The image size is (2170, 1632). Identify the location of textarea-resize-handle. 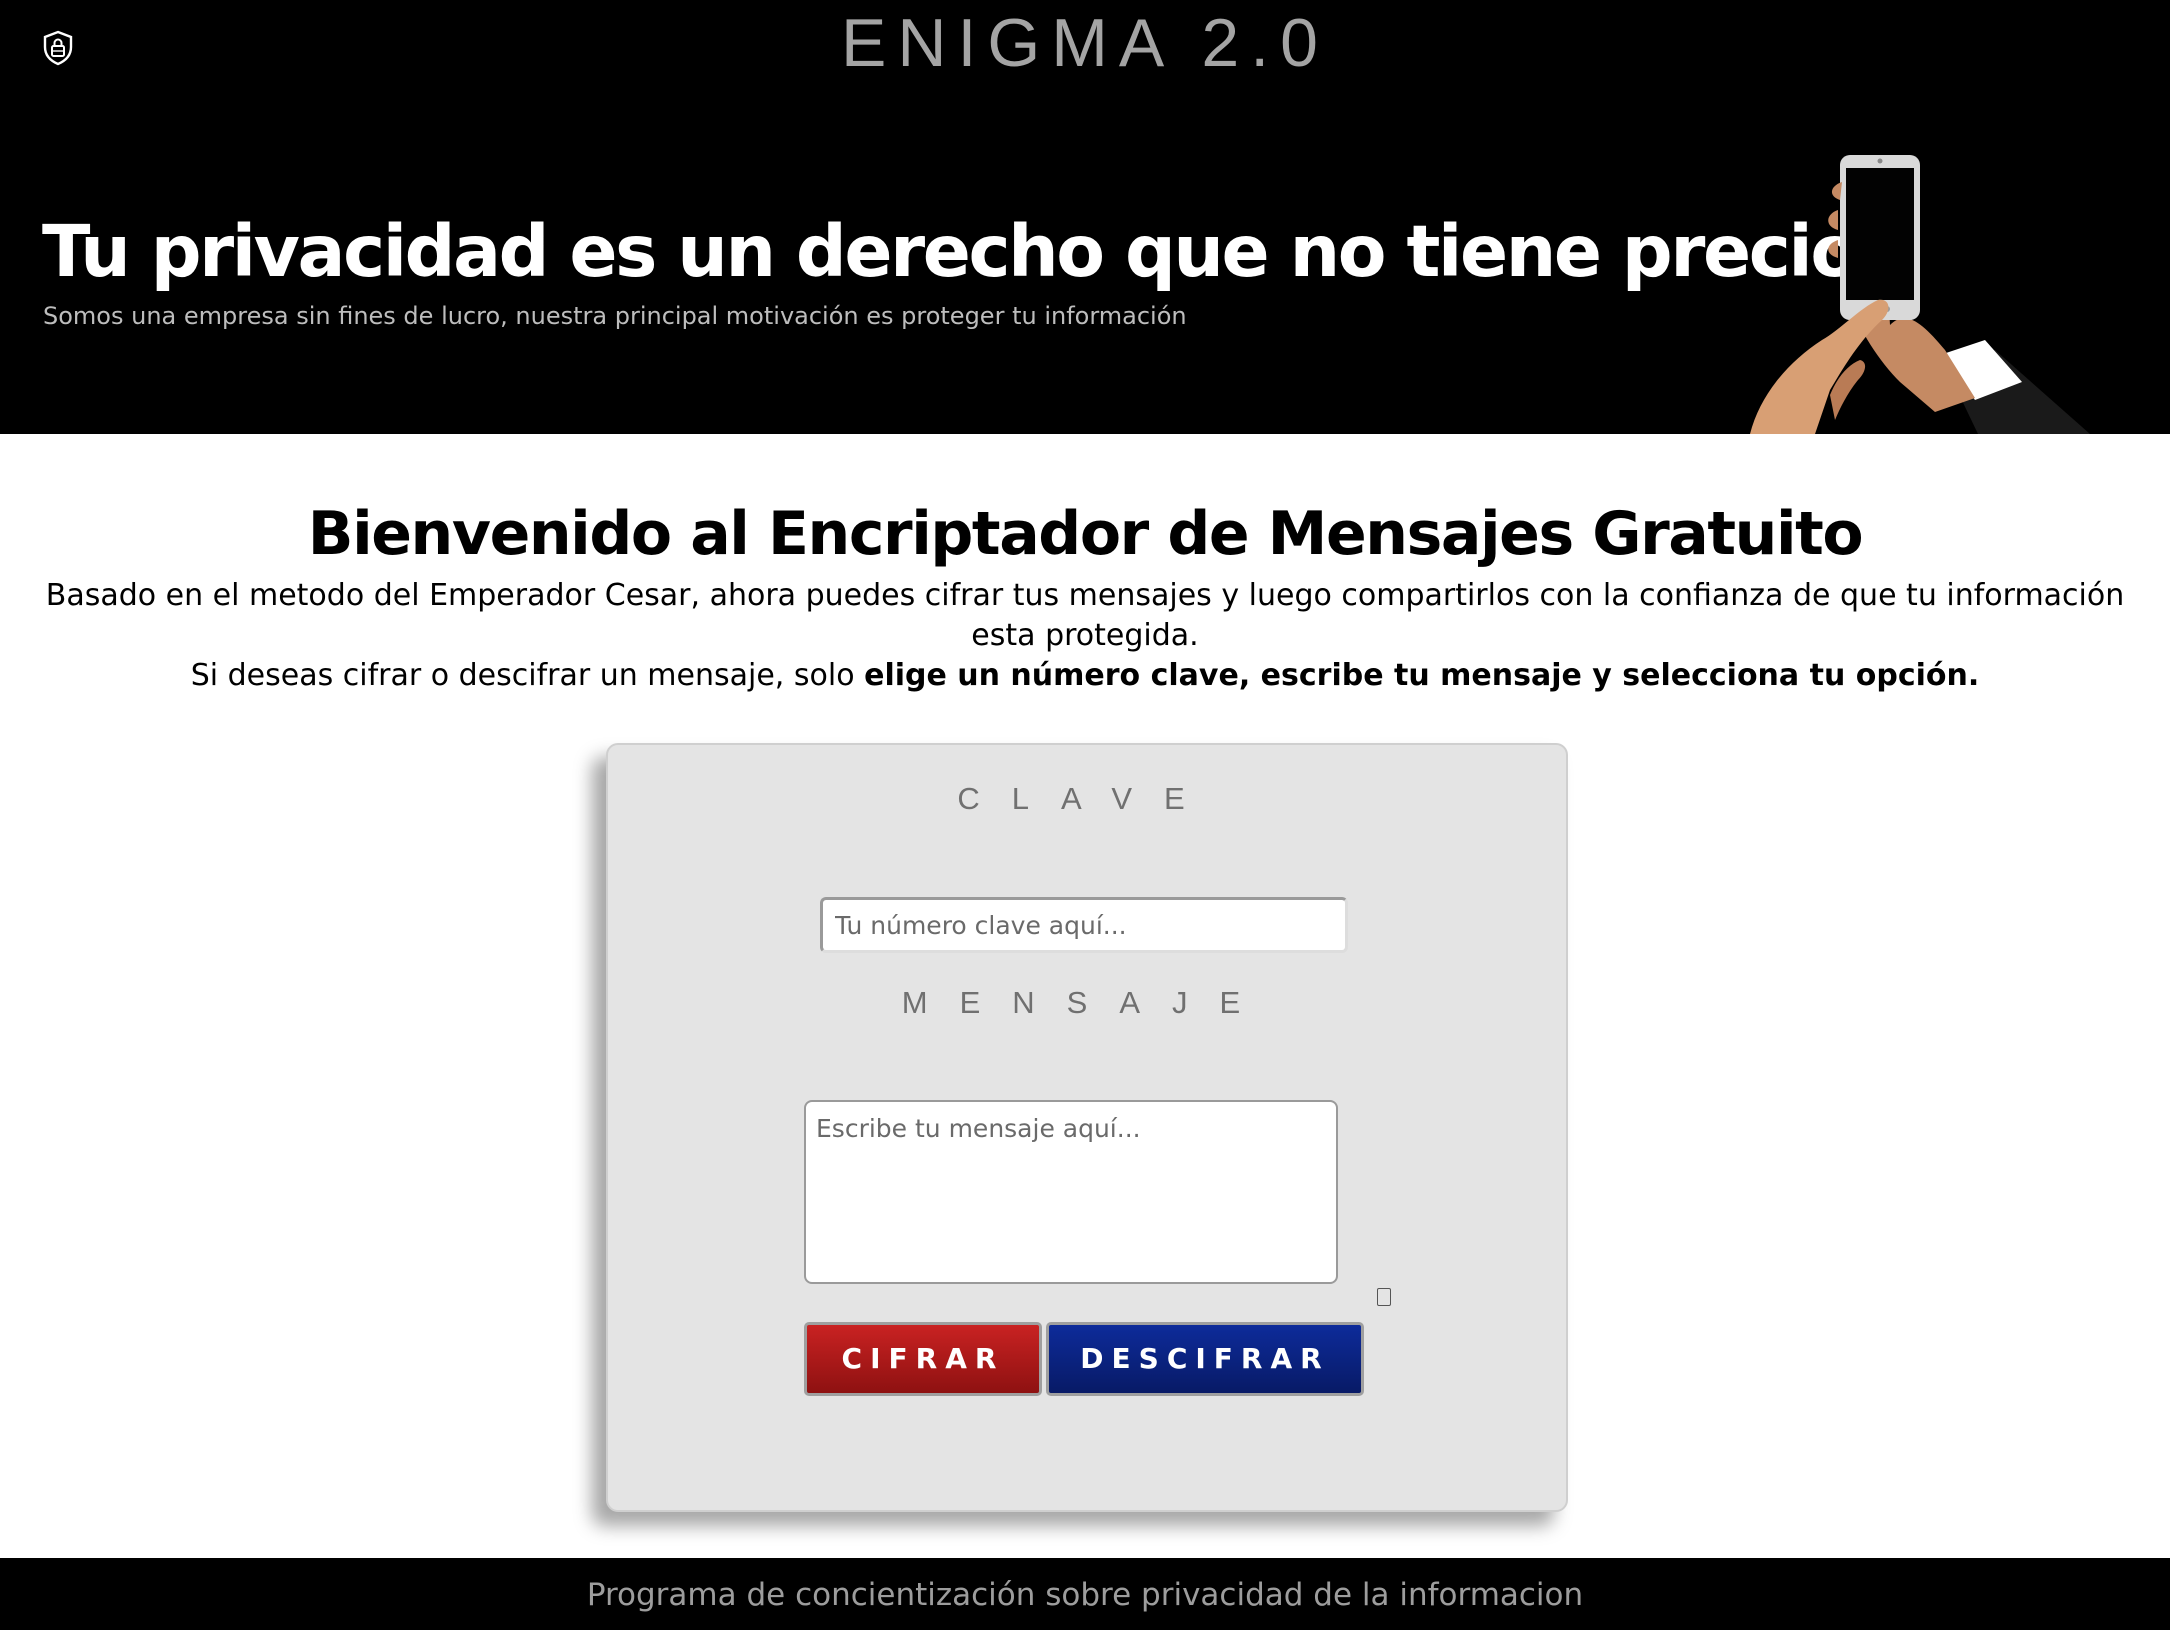
(1384, 1297).